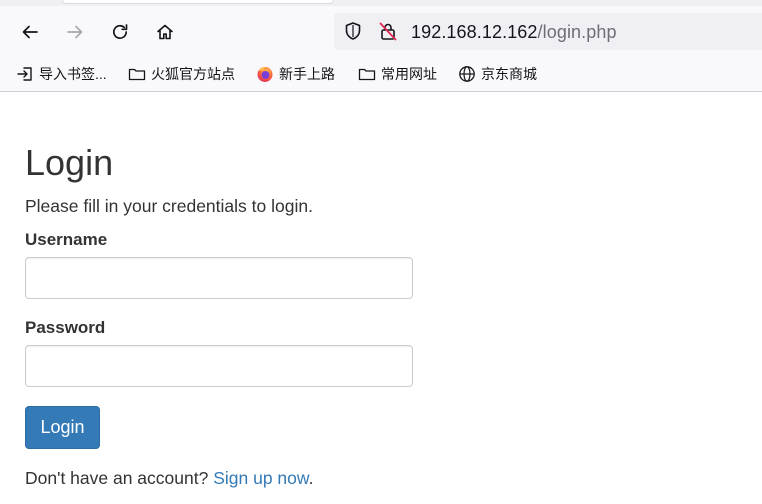 The image size is (762, 504). I want to click on url-path: /login.php, so click(577, 32).